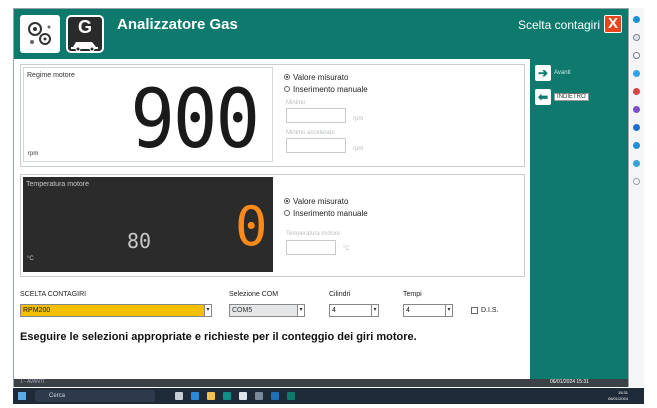 This screenshot has width=657, height=408. I want to click on games-icon, so click(636, 109).